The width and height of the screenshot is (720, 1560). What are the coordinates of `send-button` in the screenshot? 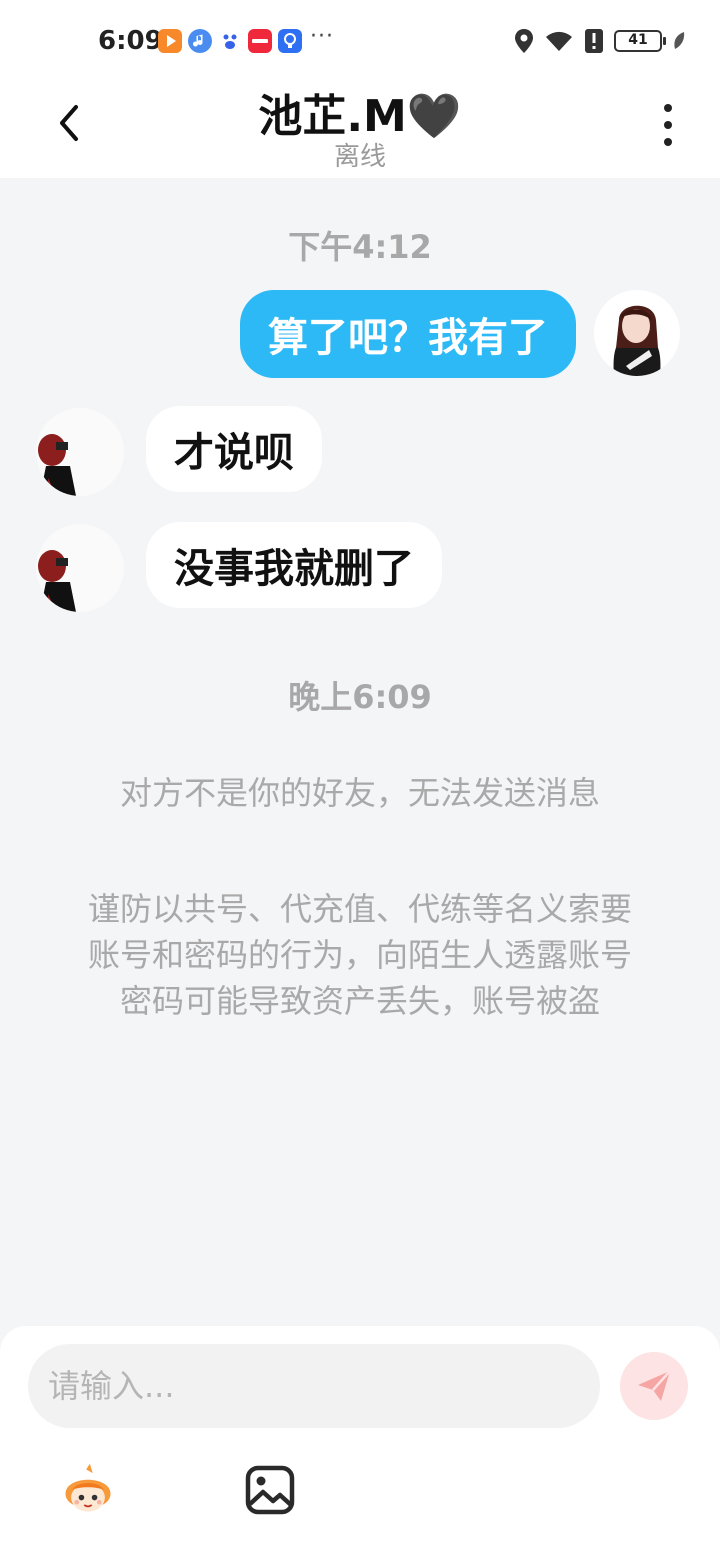 It's located at (654, 1386).